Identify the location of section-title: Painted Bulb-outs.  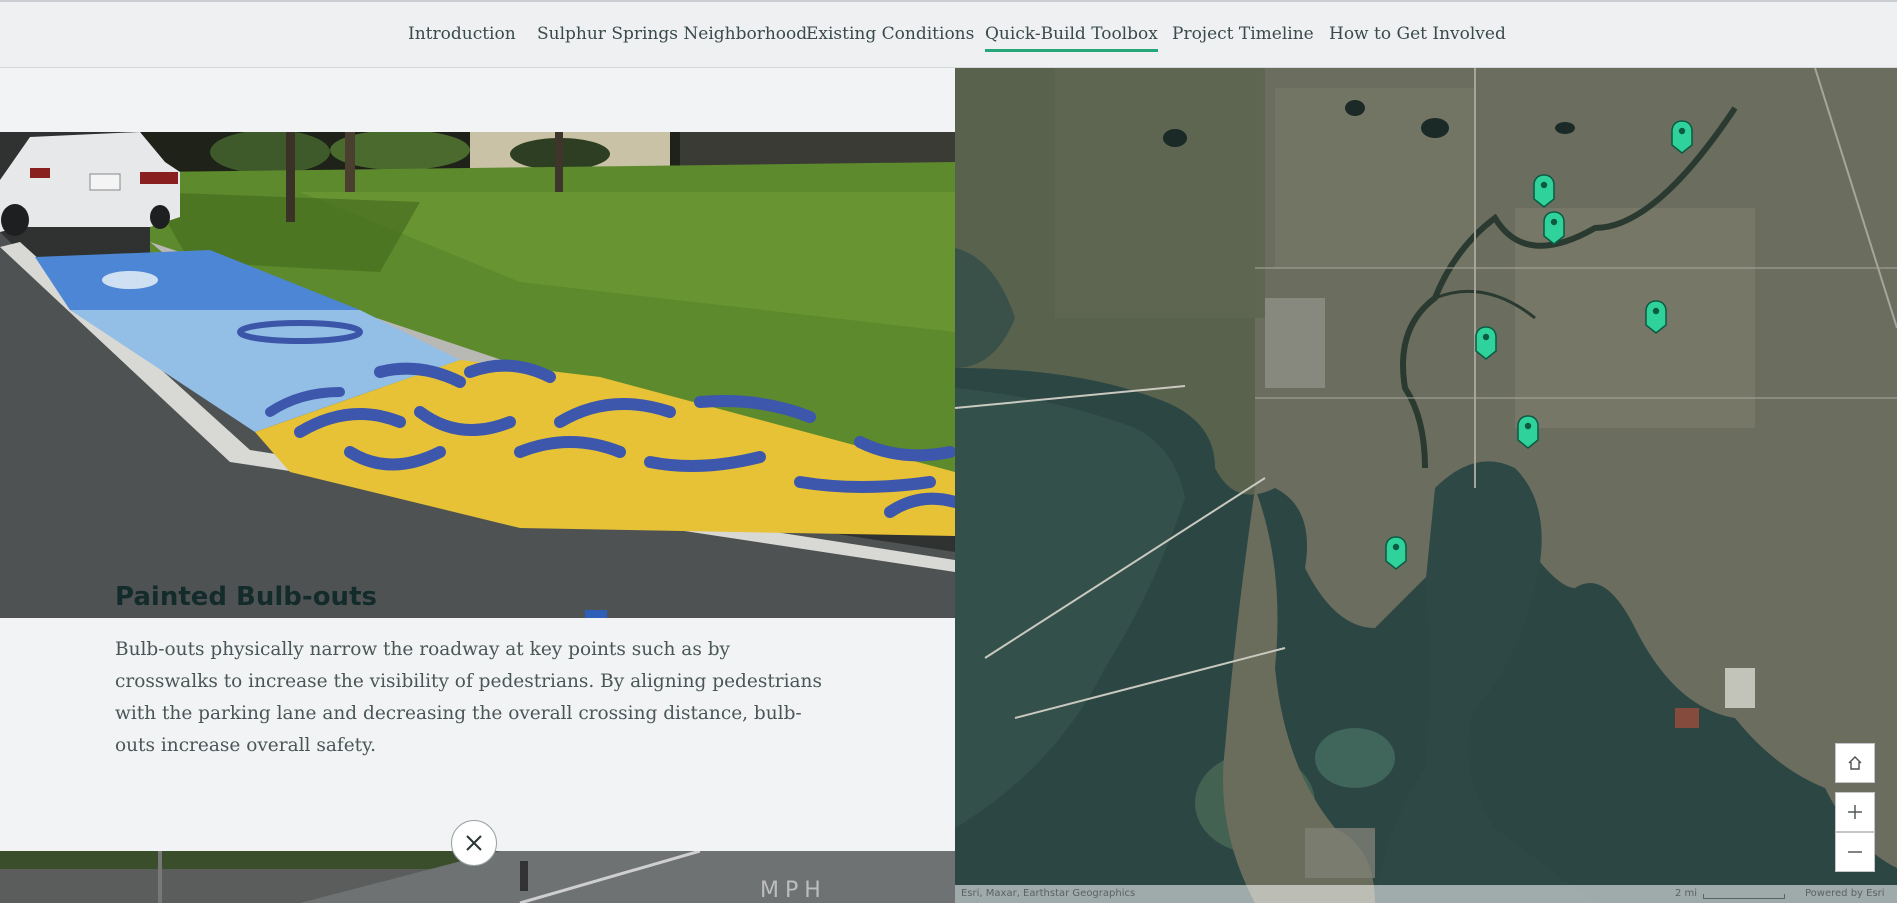
(246, 597).